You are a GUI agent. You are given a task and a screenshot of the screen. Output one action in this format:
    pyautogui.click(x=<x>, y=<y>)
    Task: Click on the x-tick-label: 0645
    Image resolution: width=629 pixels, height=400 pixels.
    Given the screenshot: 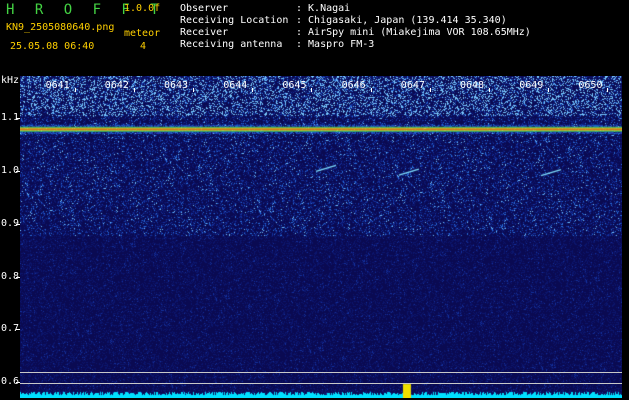 What is the action you would take?
    pyautogui.click(x=294, y=85)
    